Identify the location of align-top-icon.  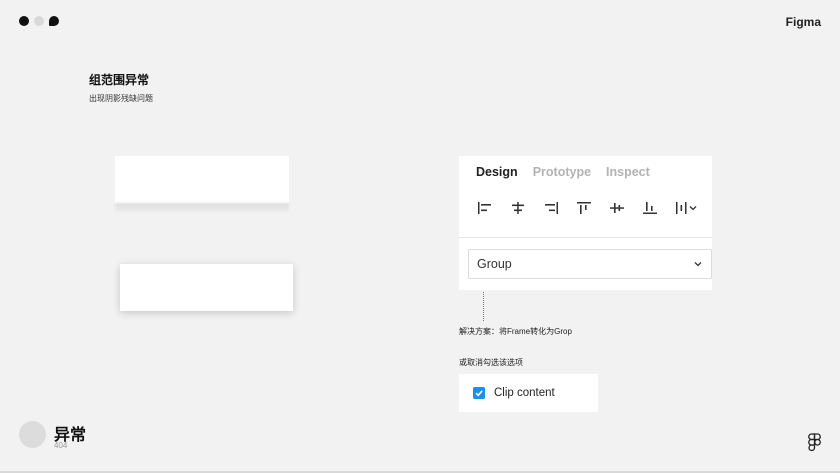
(584, 208).